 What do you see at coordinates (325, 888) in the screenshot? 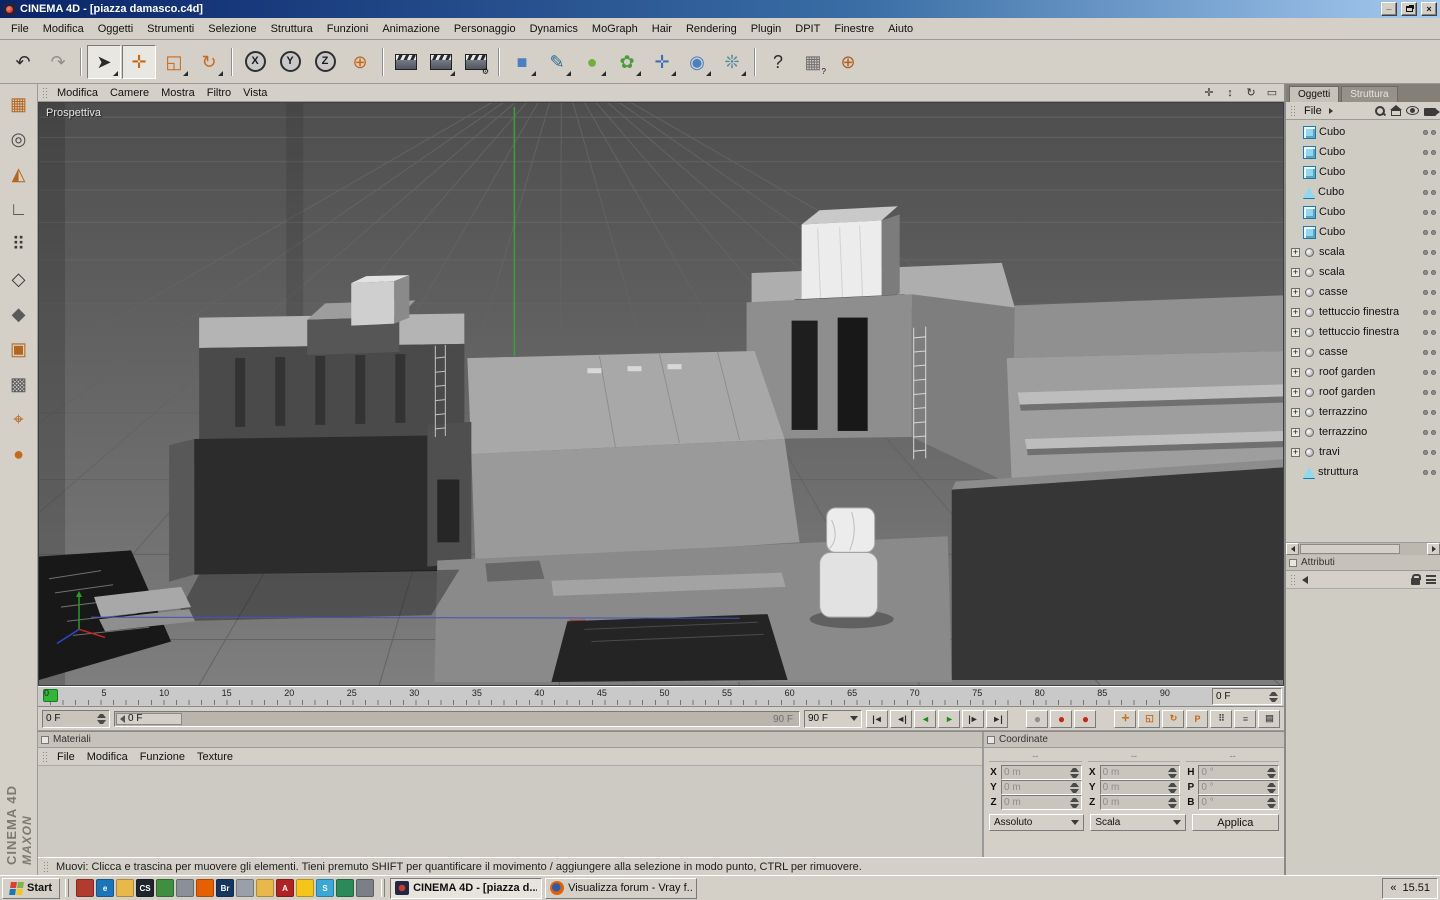
I see `quicklaunch-skype-icon: S` at bounding box center [325, 888].